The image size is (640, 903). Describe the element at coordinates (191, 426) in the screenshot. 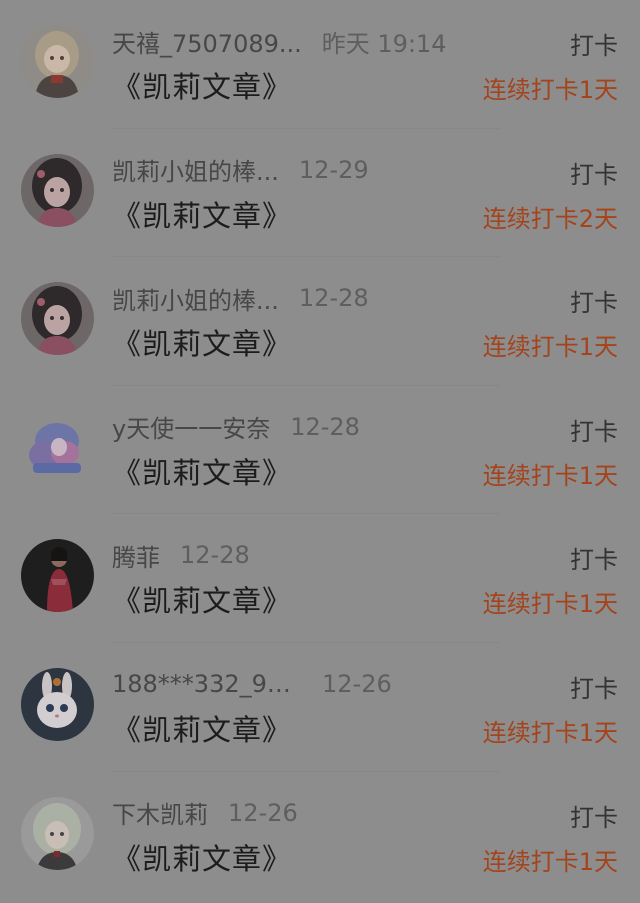

I see `user-name: y天使一一安奈` at that location.